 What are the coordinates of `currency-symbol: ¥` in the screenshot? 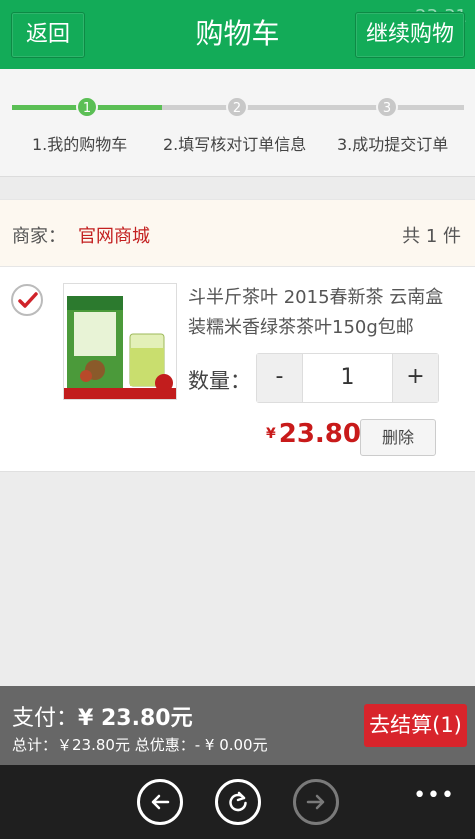 It's located at (271, 434).